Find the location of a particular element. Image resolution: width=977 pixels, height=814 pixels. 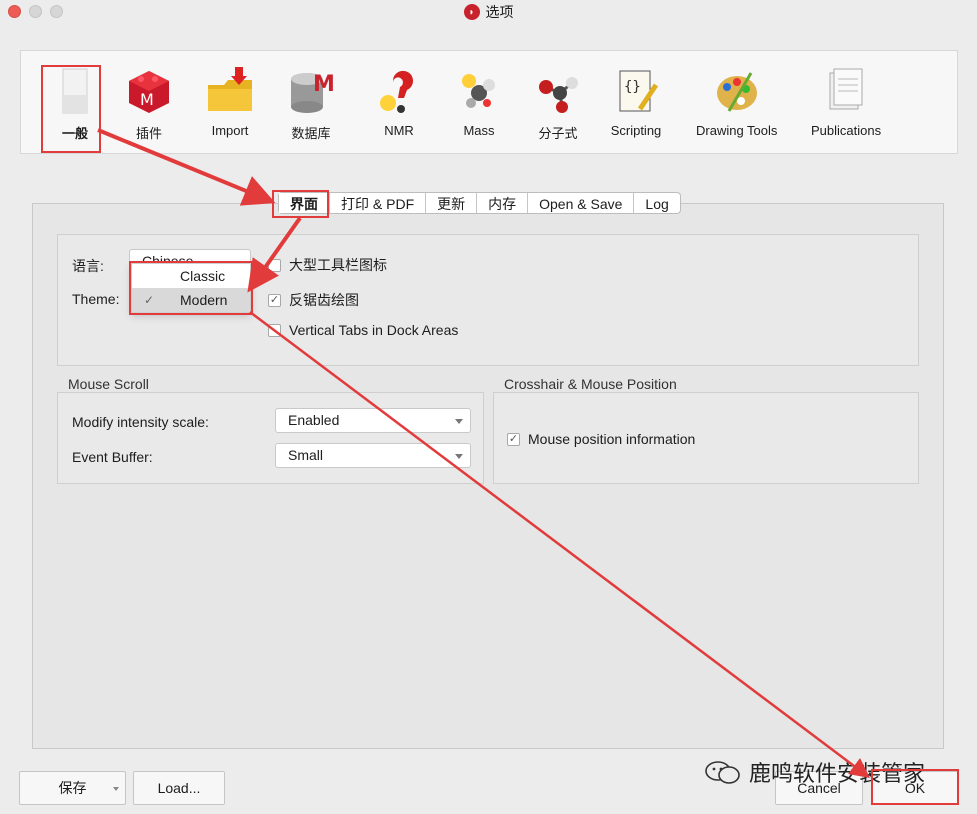

large-toolbar-icons-checkbox: 大型工具栏图标 is located at coordinates (327, 265).